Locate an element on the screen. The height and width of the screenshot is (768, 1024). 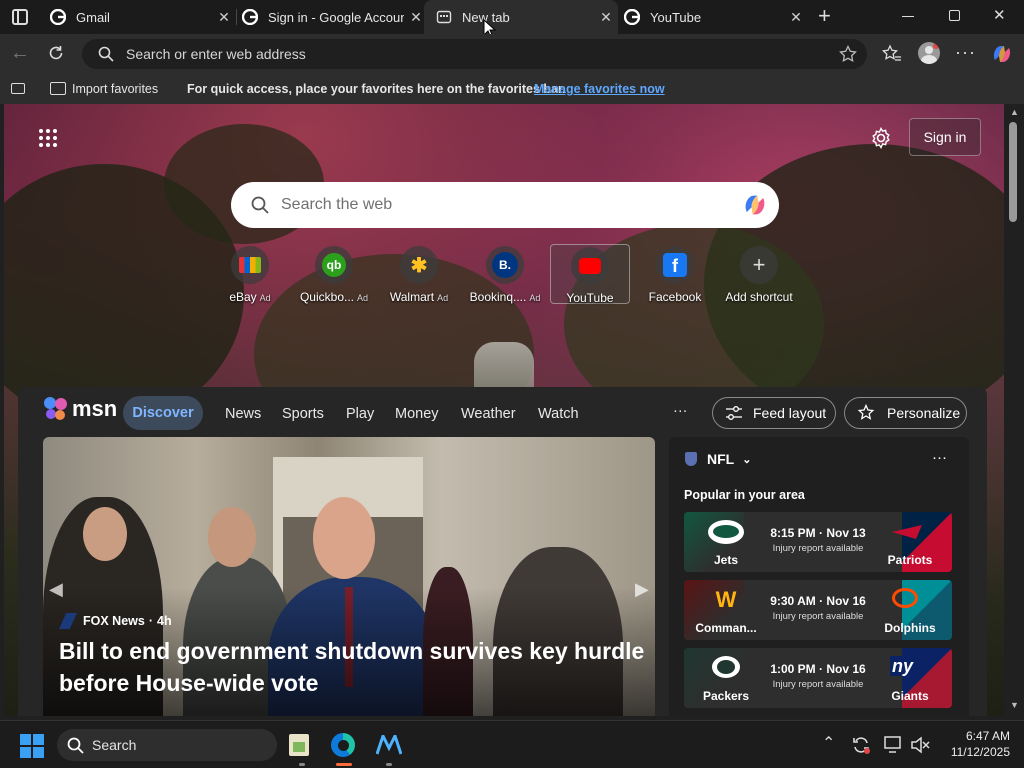
settings-and-more-icon: ··· is located at coordinates (965, 52).